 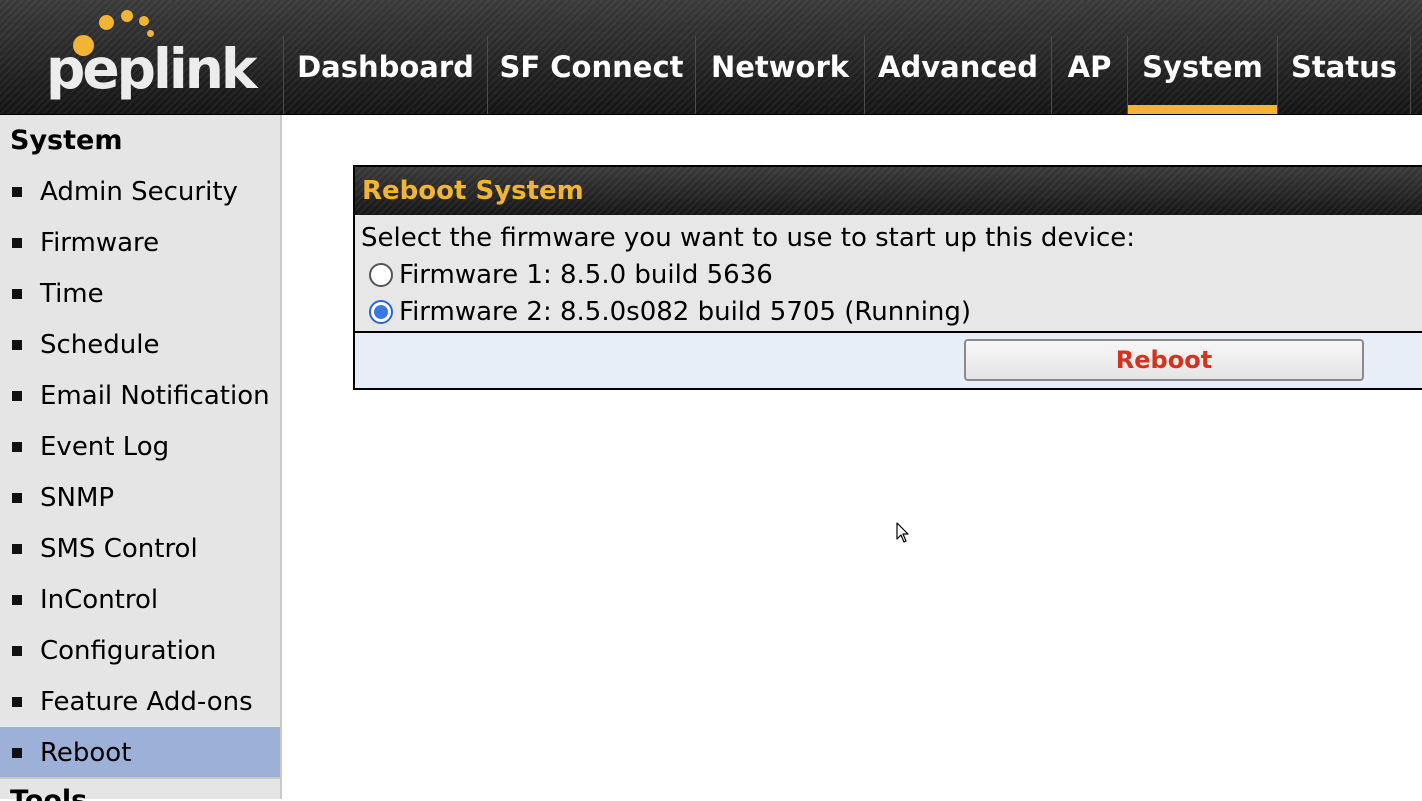 I want to click on reboot-button: Reboot, so click(x=1164, y=360).